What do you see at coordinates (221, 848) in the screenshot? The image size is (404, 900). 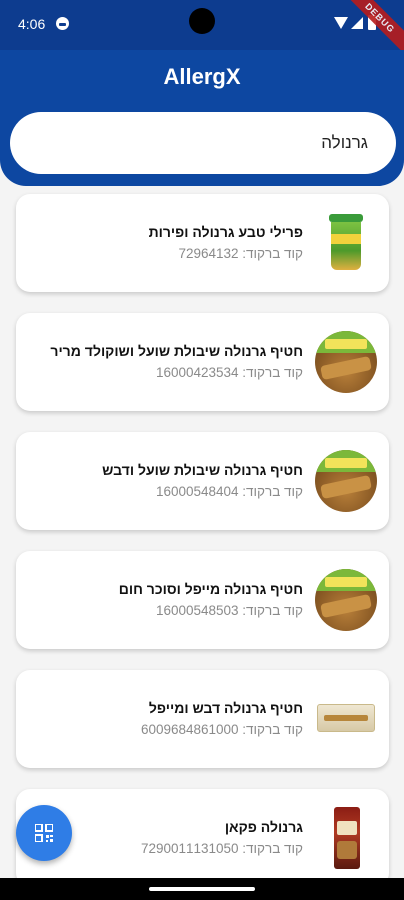 I see `product-barcode: קוד ברקוד: 7290011131050` at bounding box center [221, 848].